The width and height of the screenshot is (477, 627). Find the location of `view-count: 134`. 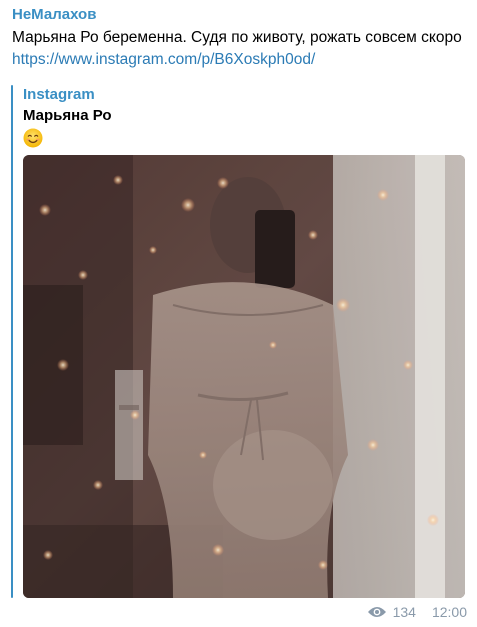

view-count: 134 is located at coordinates (404, 612).